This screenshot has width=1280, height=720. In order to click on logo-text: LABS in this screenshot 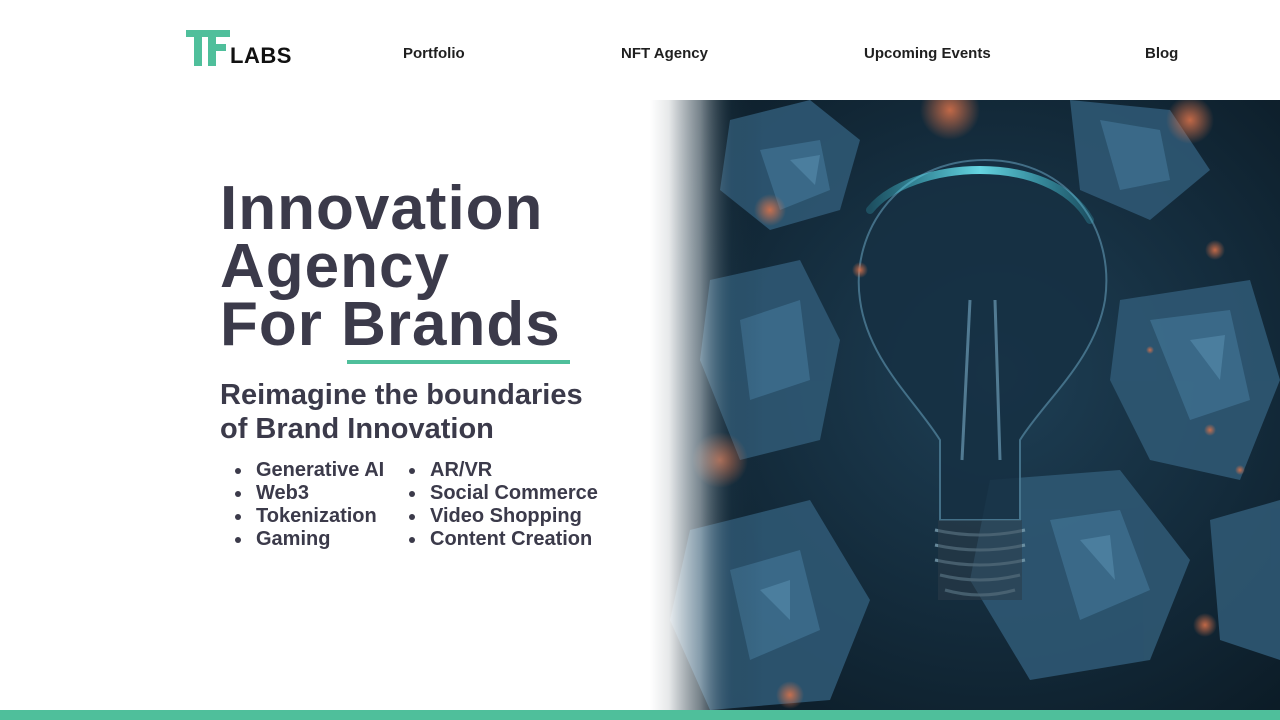, I will do `click(261, 55)`.